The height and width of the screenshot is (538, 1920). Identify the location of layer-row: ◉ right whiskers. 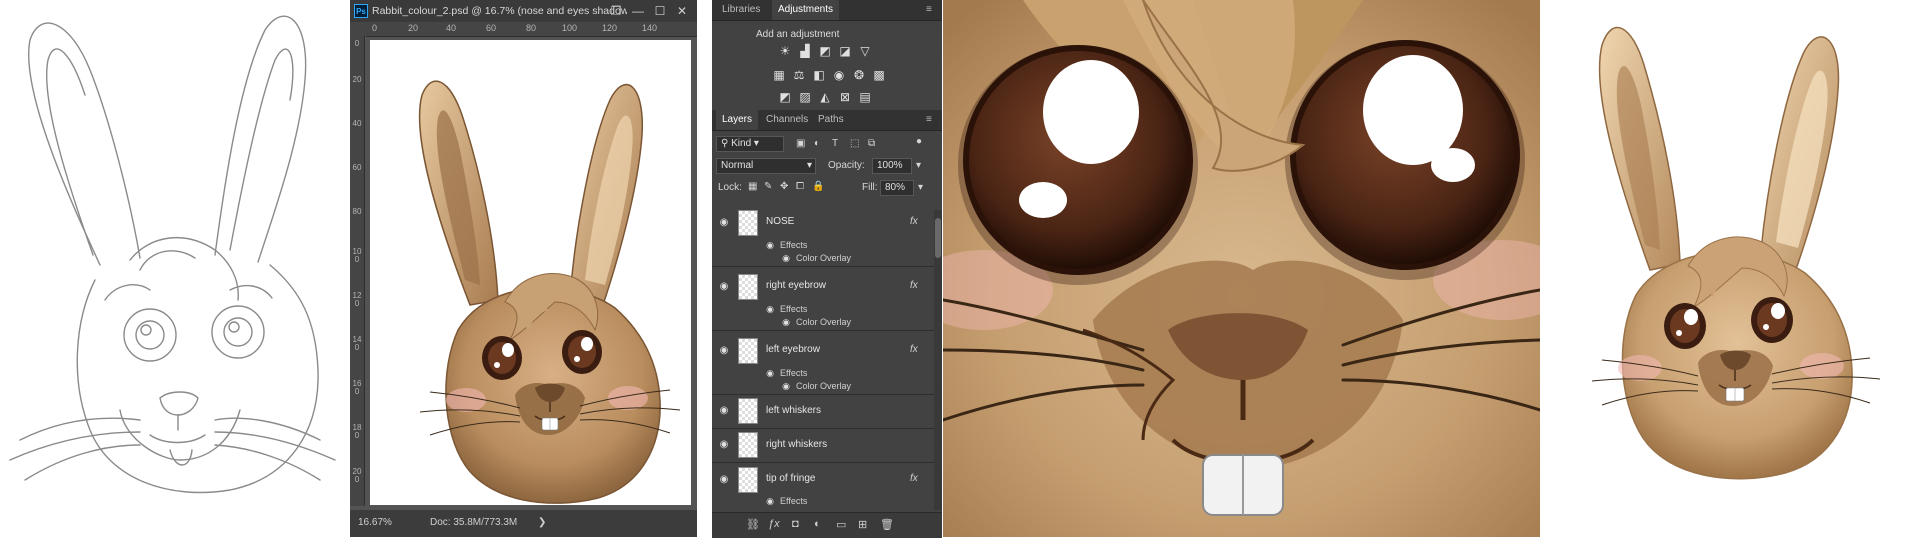
(823, 445).